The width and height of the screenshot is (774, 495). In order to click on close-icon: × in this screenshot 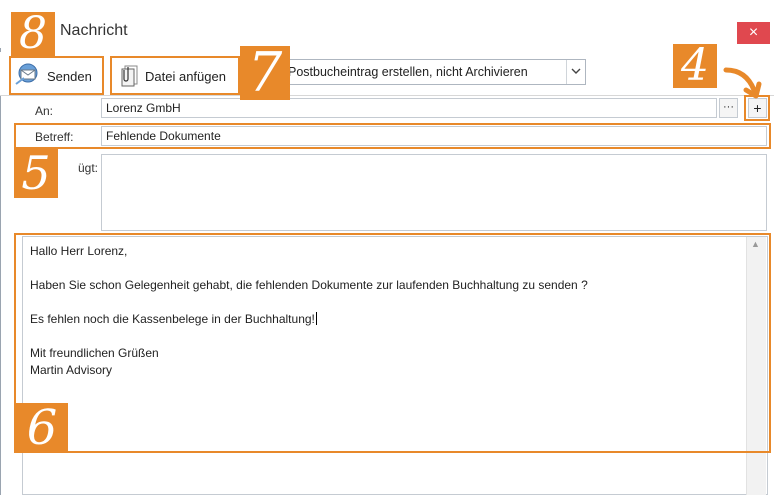, I will do `click(753, 32)`.